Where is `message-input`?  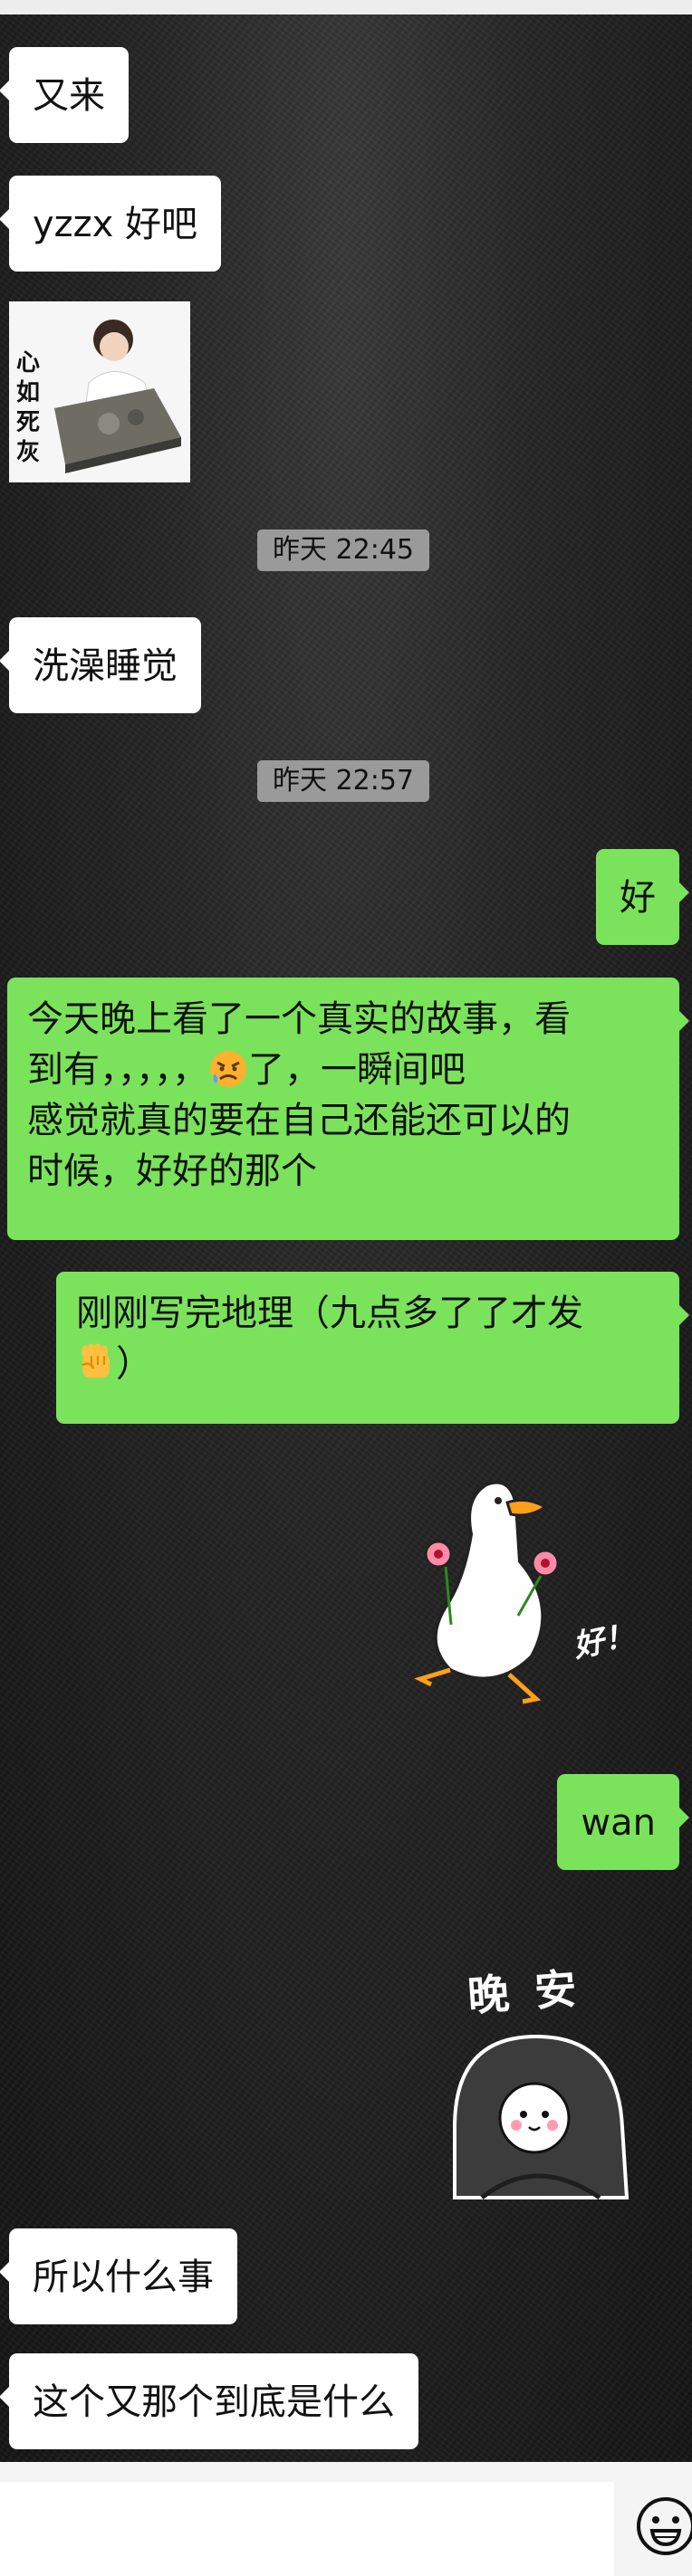 message-input is located at coordinates (307, 2529).